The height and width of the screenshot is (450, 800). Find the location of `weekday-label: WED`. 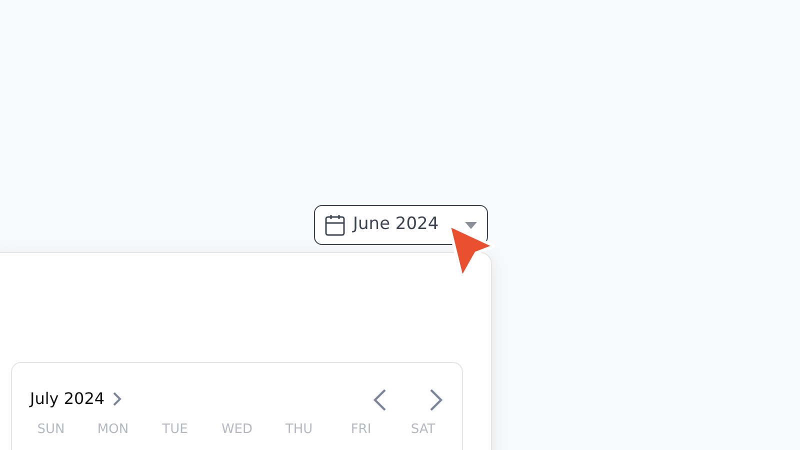

weekday-label: WED is located at coordinates (237, 429).